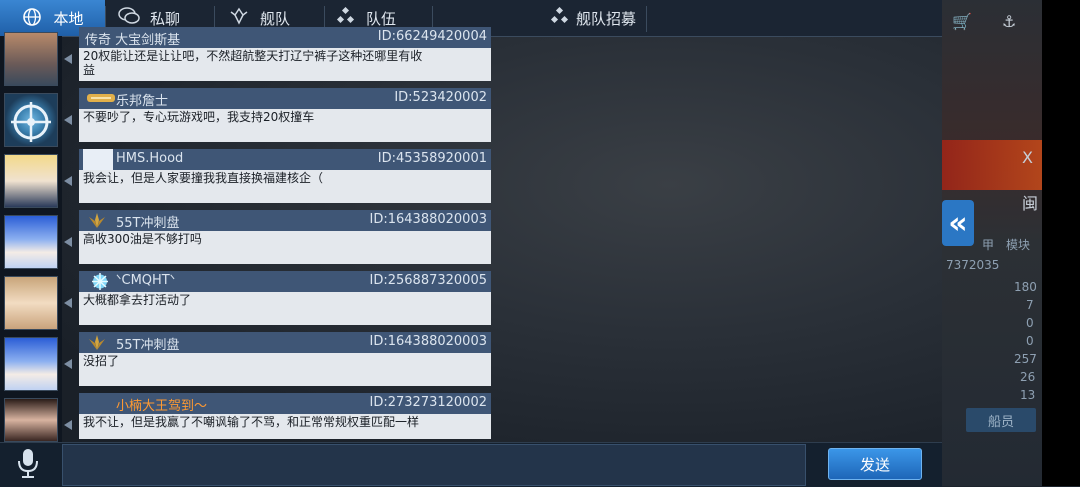 Image resolution: width=1080 pixels, height=487 pixels. What do you see at coordinates (275, 18) in the screenshot?
I see `tab-label: 舰队` at bounding box center [275, 18].